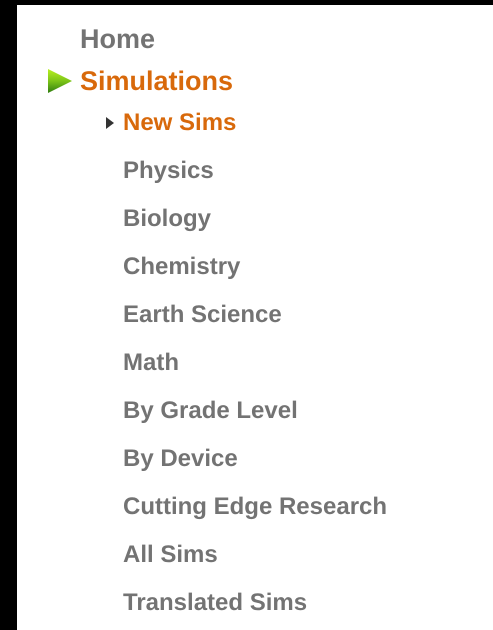 This screenshot has width=493, height=630. I want to click on menu-link: Home, so click(118, 39).